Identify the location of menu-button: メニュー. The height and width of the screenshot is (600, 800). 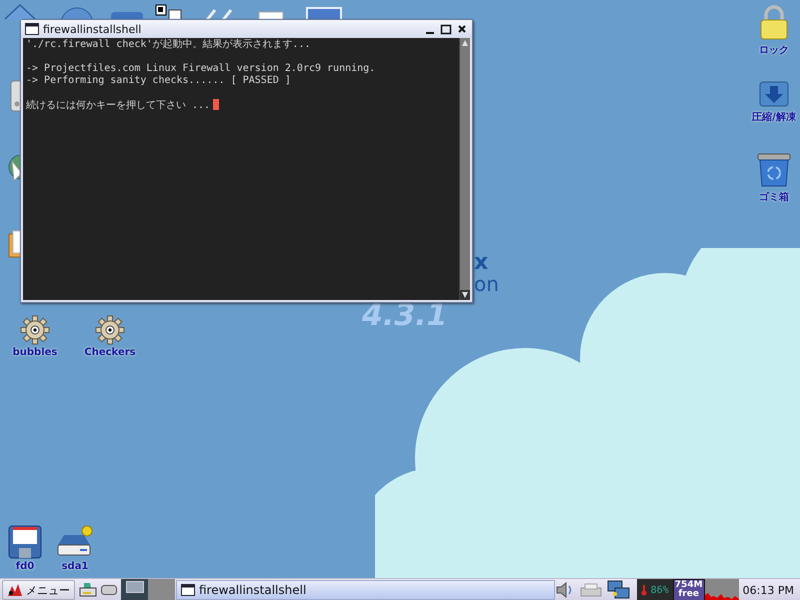
(38, 590).